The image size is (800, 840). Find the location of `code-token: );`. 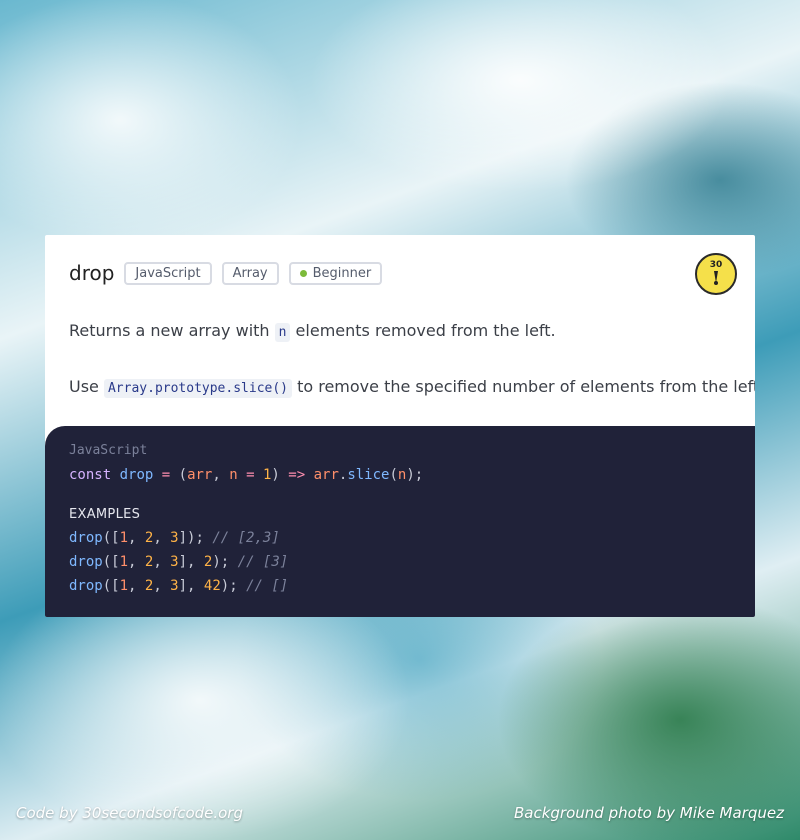

code-token: ); is located at coordinates (415, 475).